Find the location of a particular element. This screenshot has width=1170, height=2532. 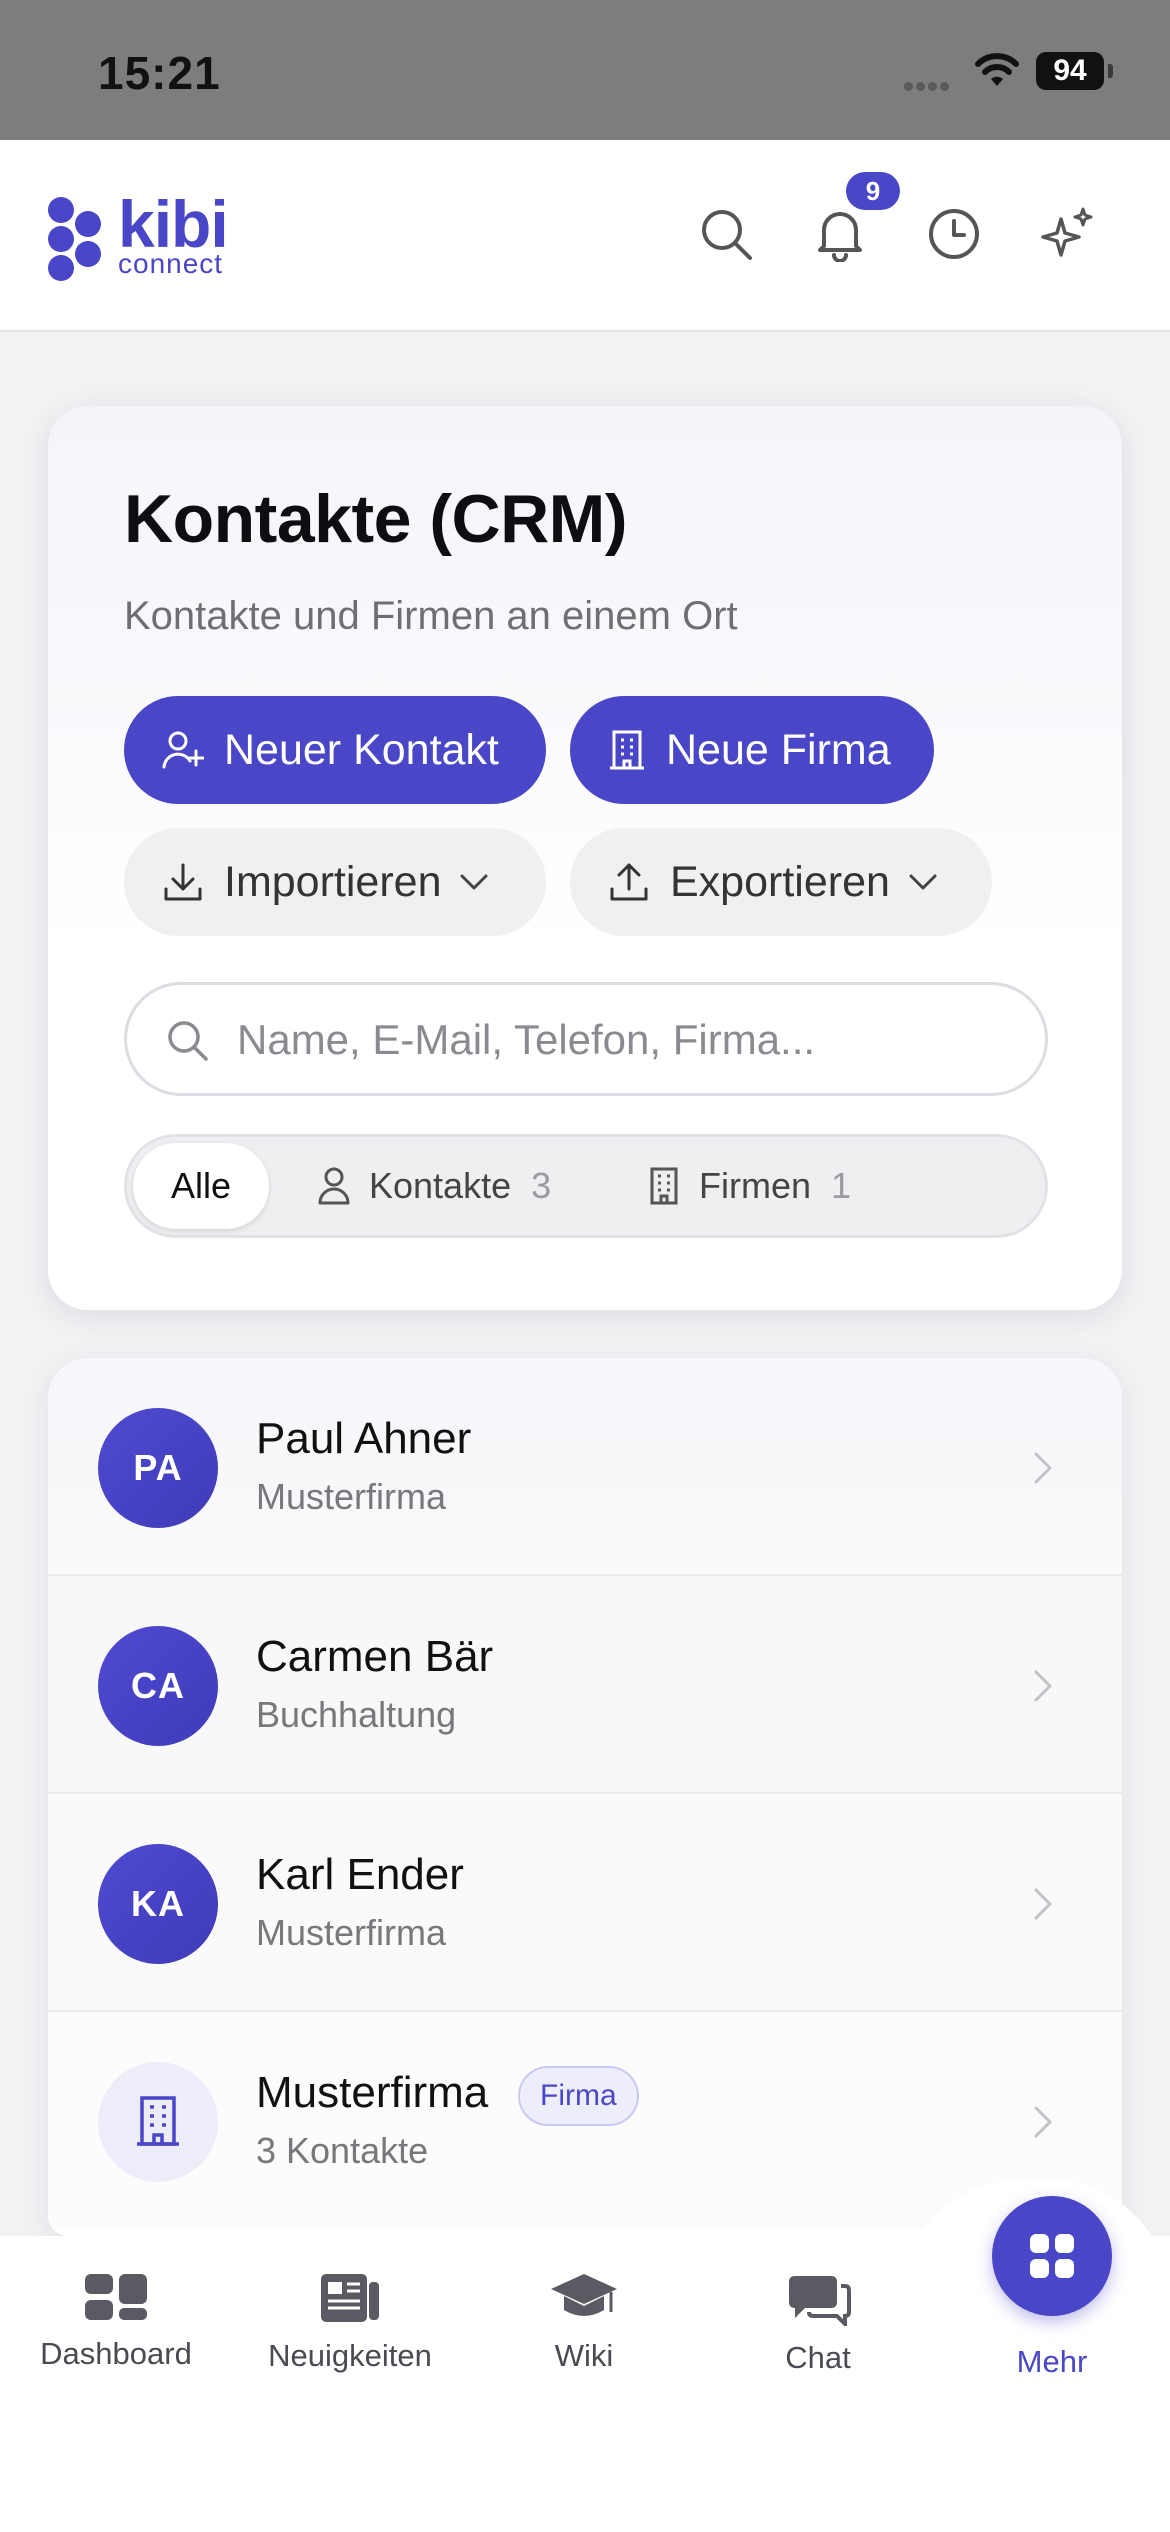

company-tag: Firma is located at coordinates (578, 2096).